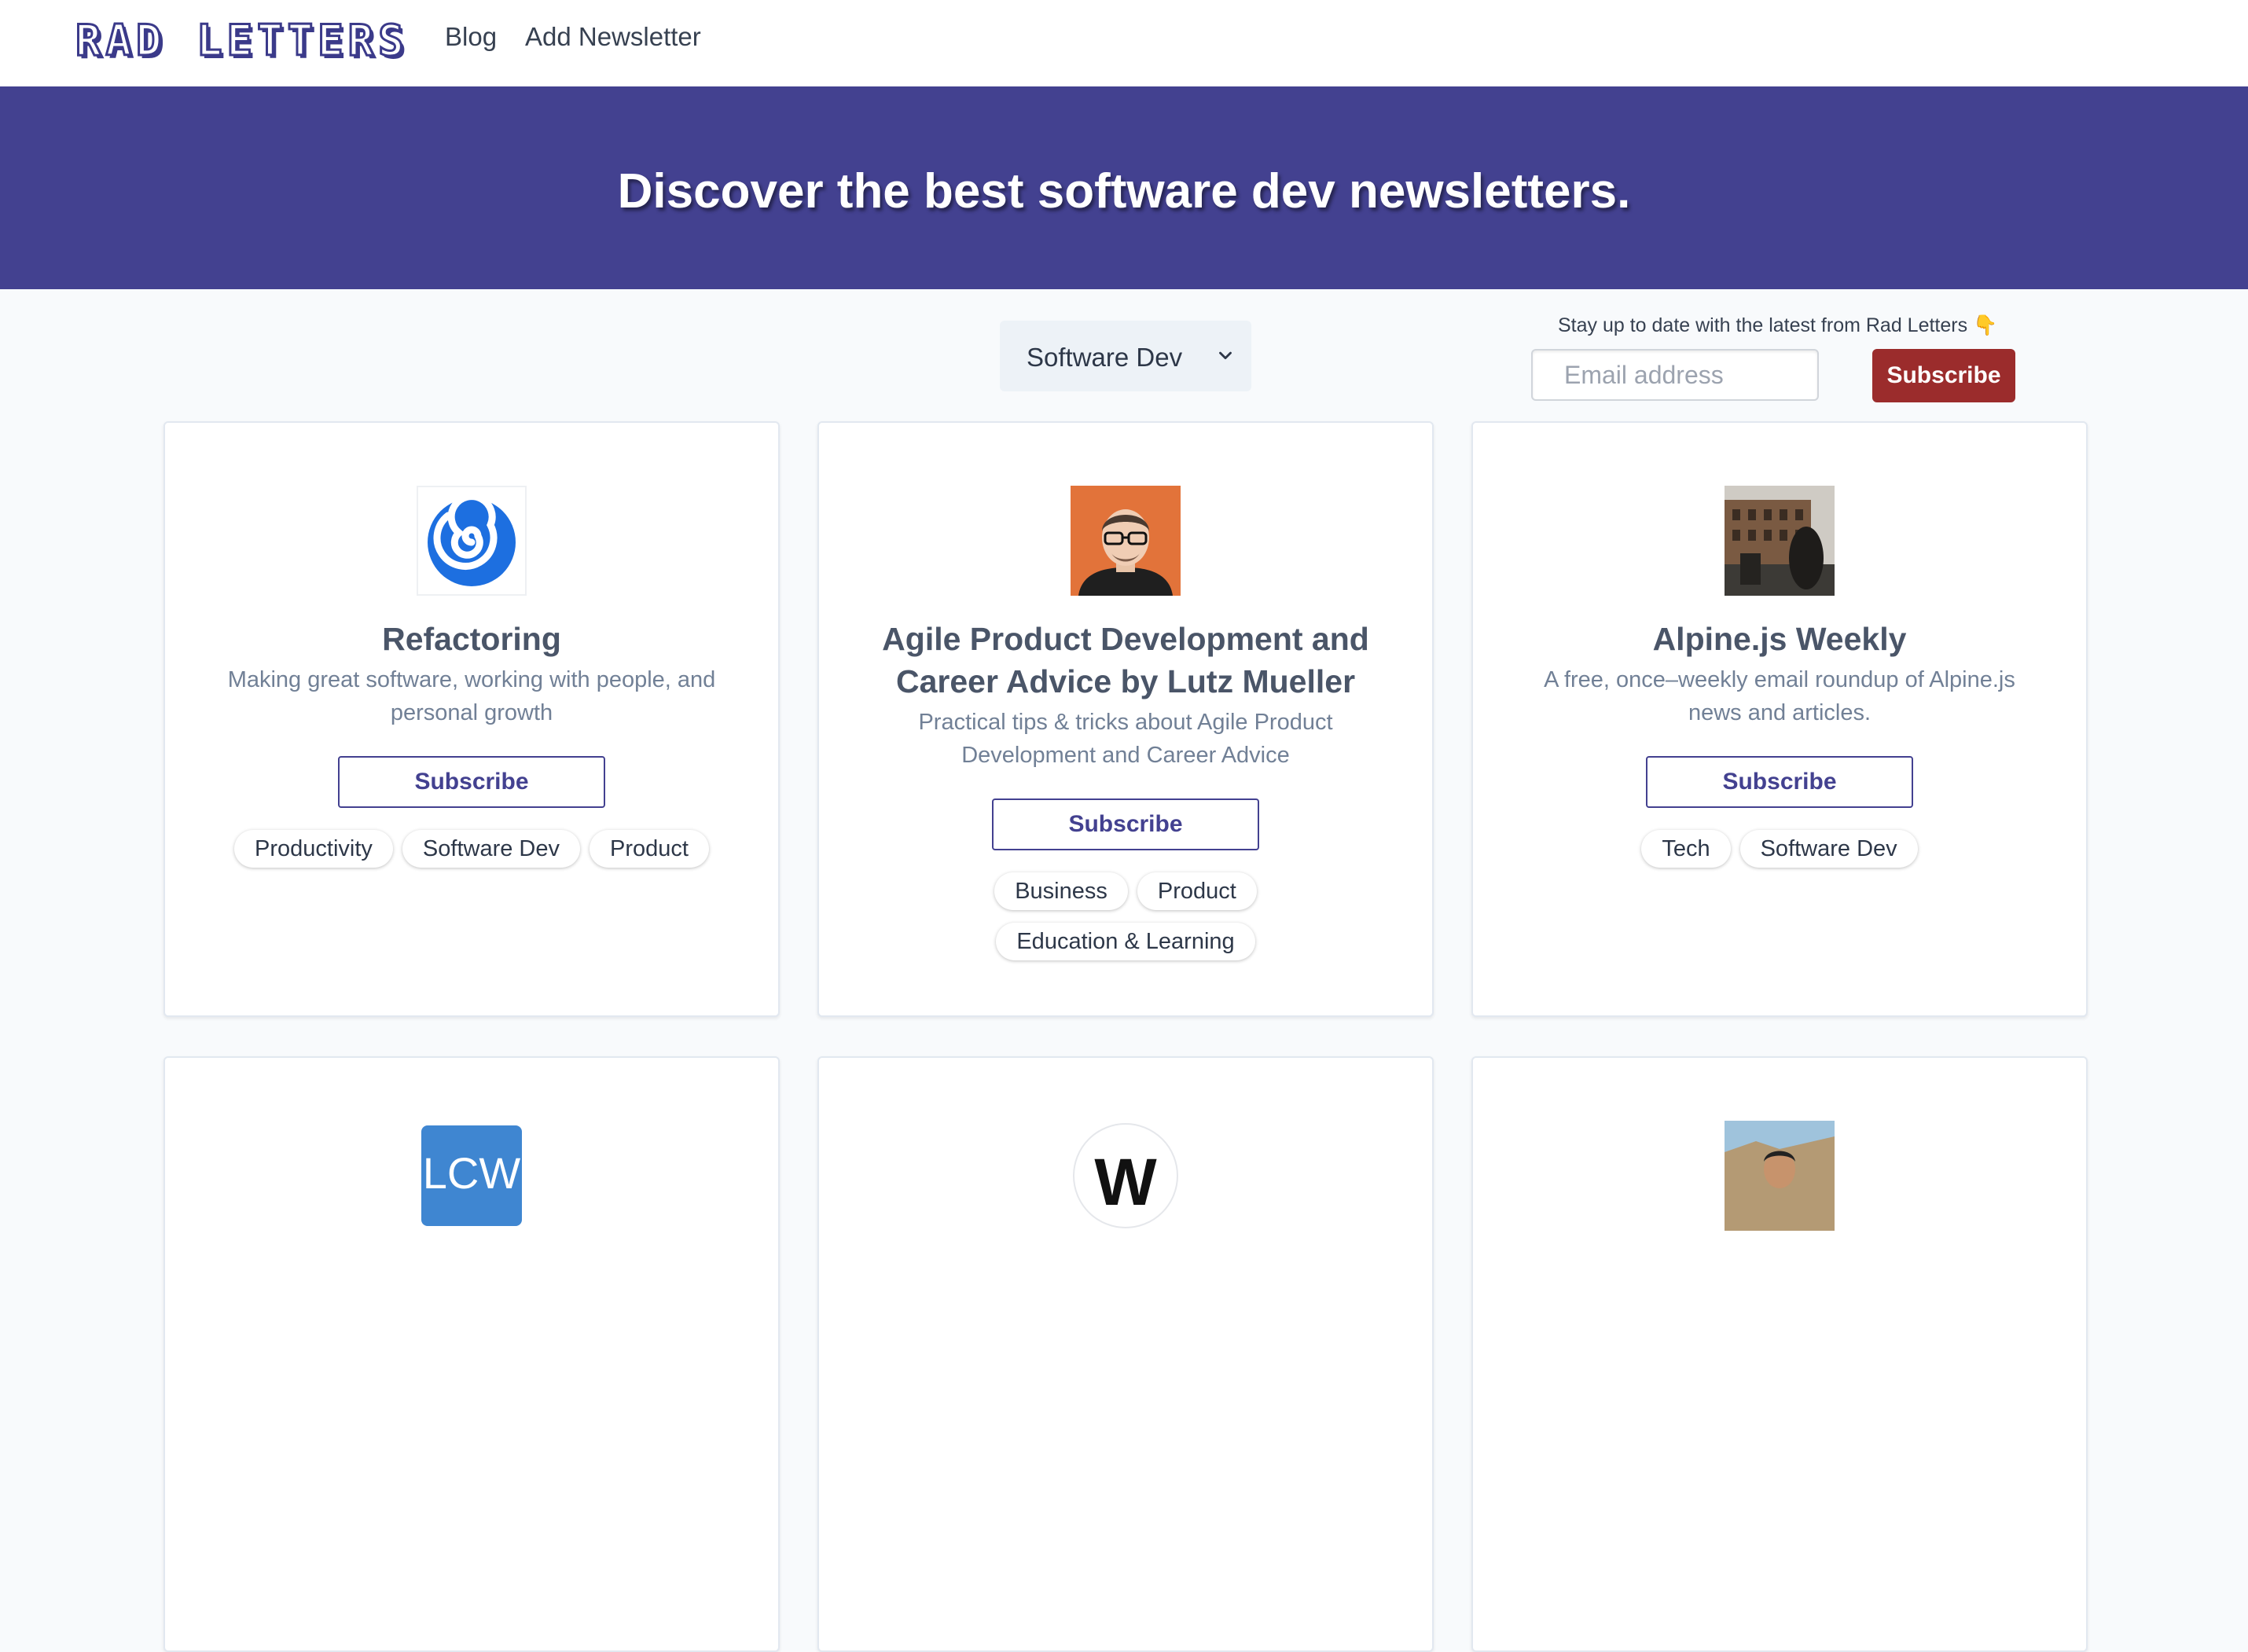  Describe the element at coordinates (472, 1173) in the screenshot. I see `lcw-logo-text: LCW` at that location.